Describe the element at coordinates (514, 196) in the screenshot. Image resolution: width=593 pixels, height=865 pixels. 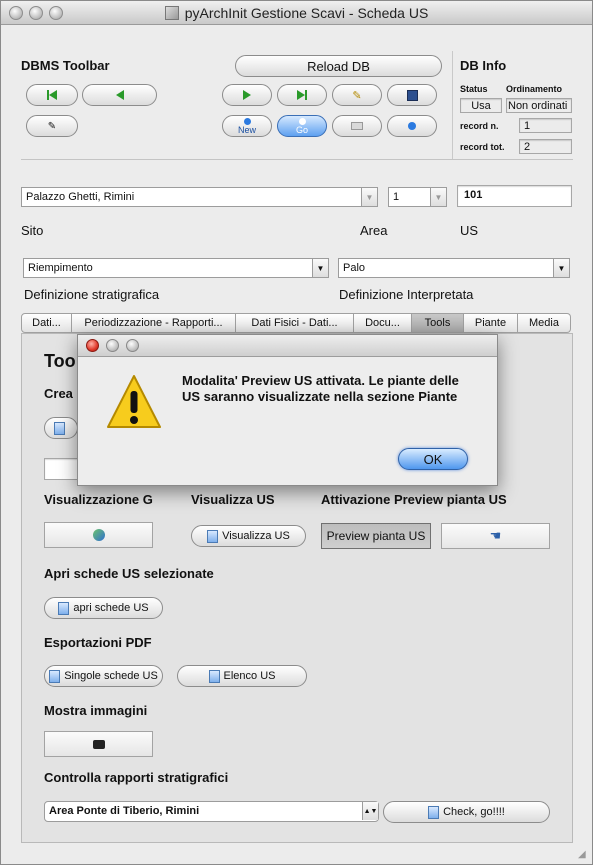
I see `us-field: 101` at that location.